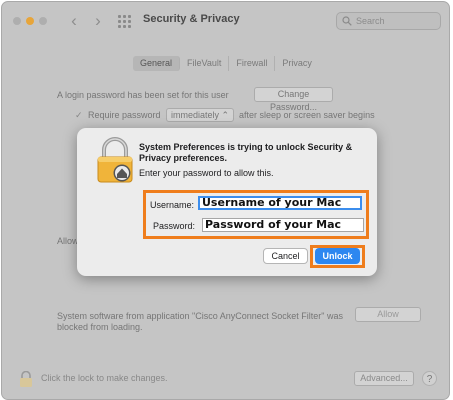  What do you see at coordinates (347, 21) in the screenshot?
I see `search-icon` at bounding box center [347, 21].